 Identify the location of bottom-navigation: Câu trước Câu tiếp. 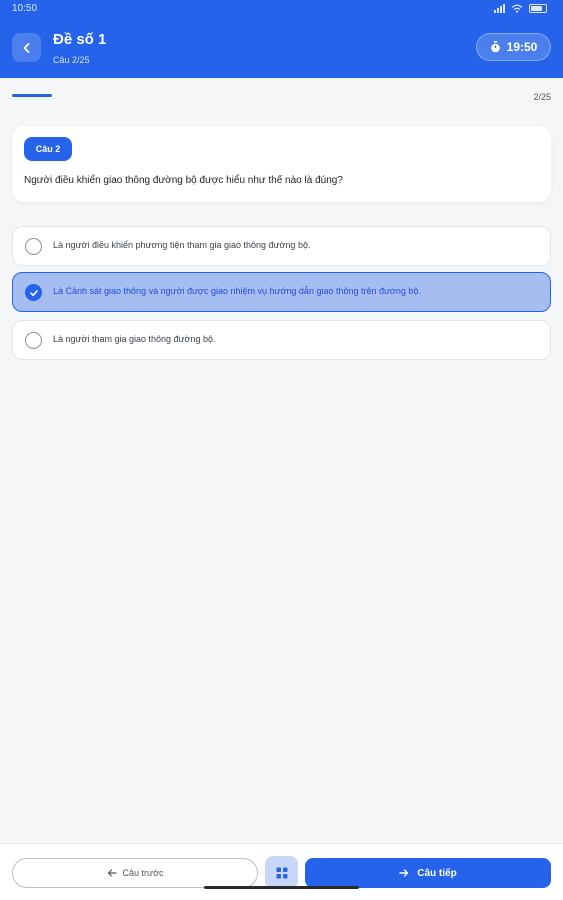
(281, 871).